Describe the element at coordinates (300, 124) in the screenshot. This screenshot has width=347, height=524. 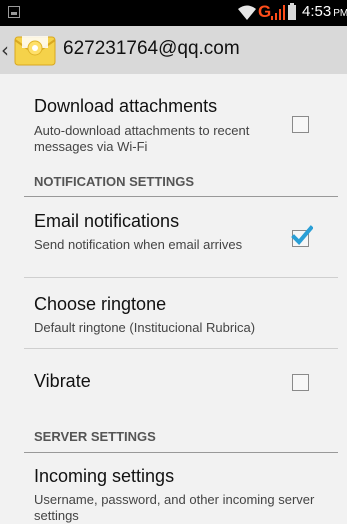
I see `download-attachments-checkbox` at that location.